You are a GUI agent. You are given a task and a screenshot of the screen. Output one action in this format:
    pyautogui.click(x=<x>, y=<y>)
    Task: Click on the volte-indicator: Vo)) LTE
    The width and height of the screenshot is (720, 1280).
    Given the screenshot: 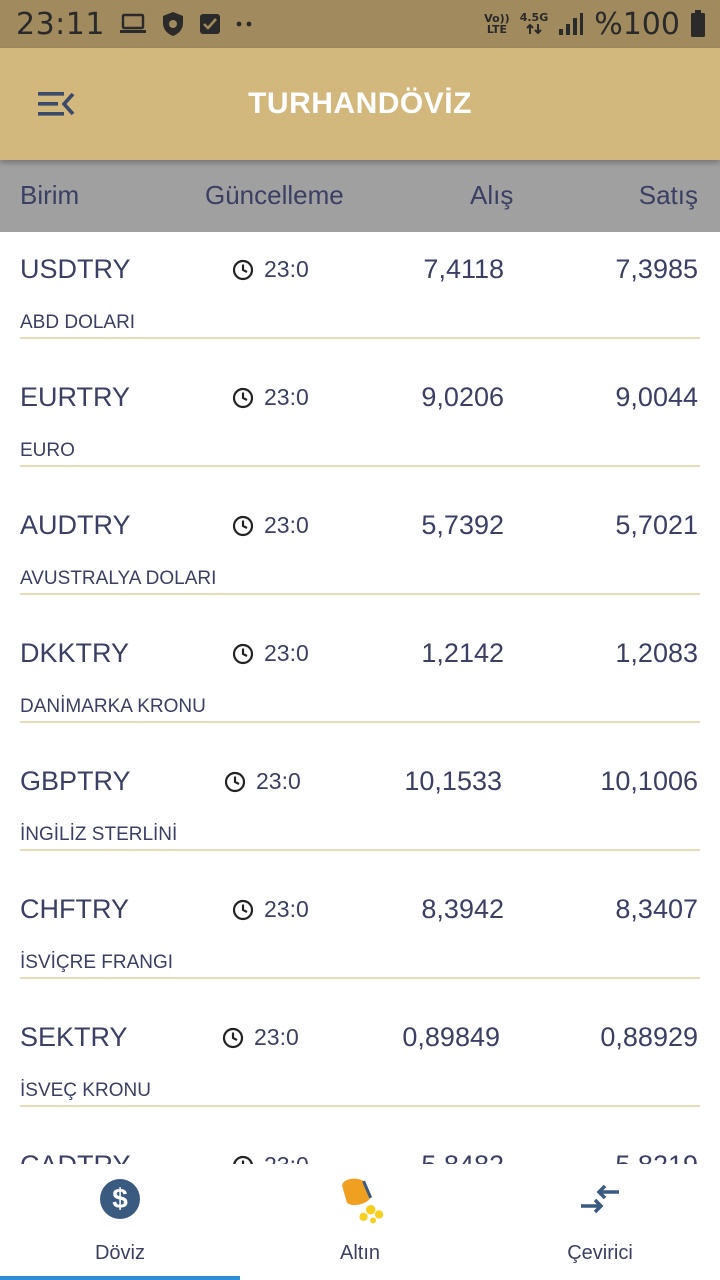 What is the action you would take?
    pyautogui.click(x=497, y=24)
    